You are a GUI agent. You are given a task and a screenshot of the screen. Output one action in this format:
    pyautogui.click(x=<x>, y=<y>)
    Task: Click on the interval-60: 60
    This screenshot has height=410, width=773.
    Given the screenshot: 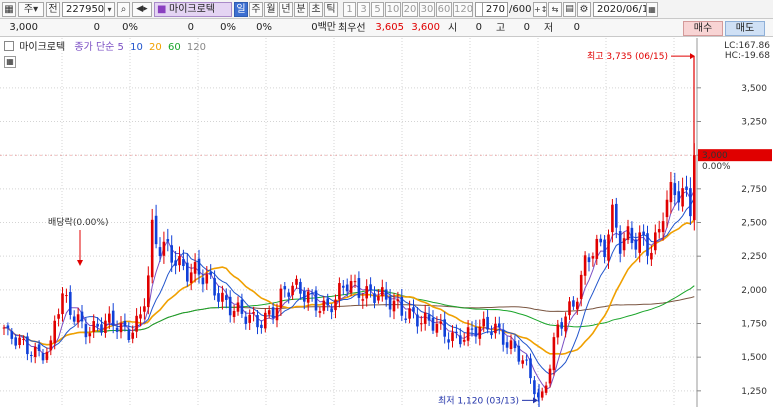 What is the action you would take?
    pyautogui.click(x=444, y=9)
    